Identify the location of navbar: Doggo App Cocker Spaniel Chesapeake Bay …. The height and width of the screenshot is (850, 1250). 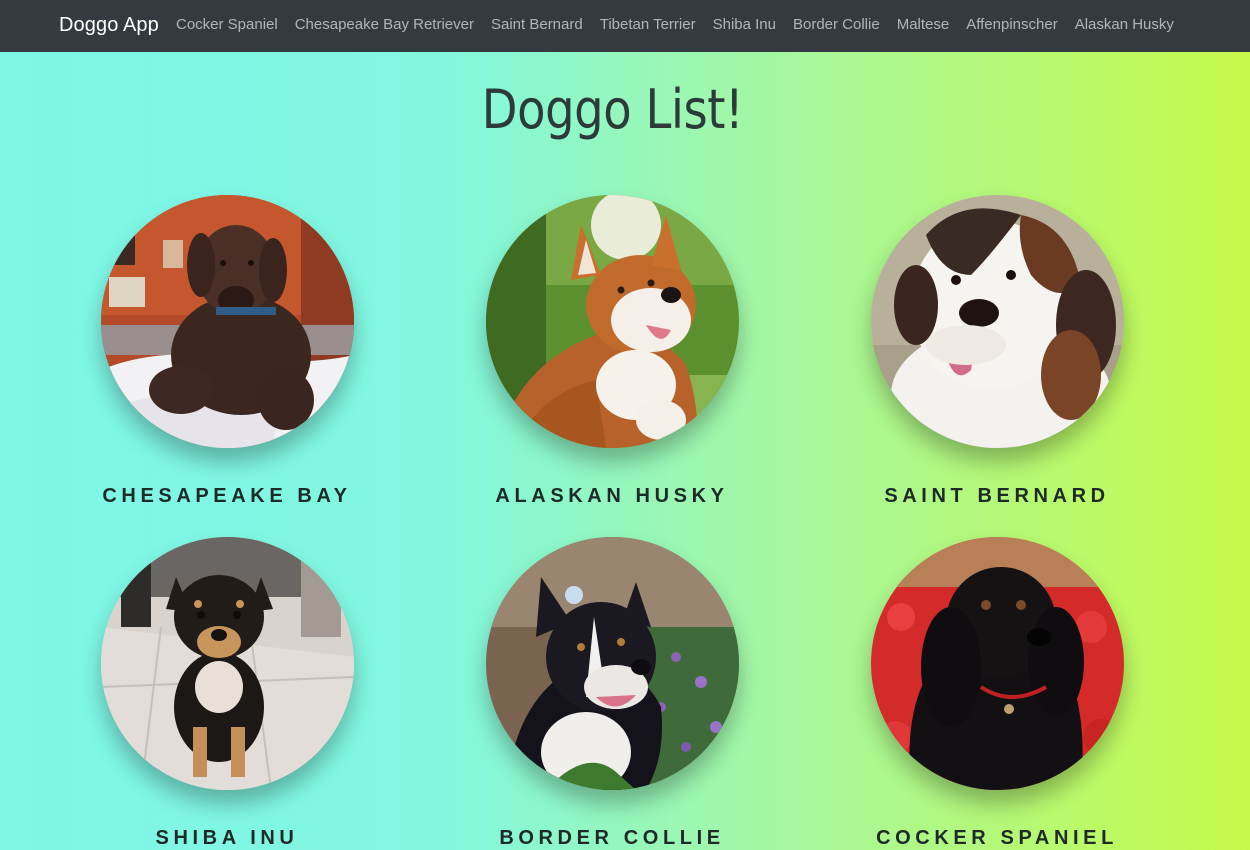
(625, 26).